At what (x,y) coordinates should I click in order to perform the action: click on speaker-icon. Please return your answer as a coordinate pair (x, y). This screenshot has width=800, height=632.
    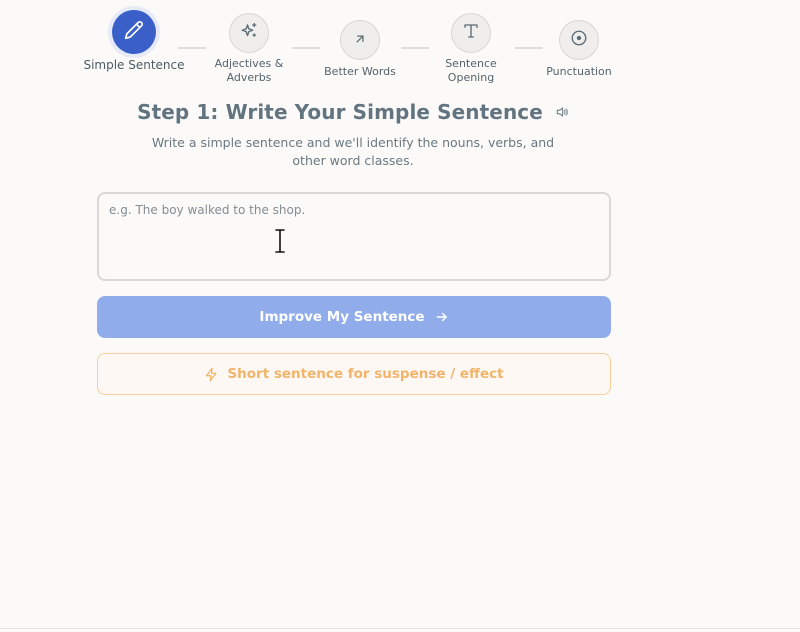
    Looking at the image, I should click on (562, 112).